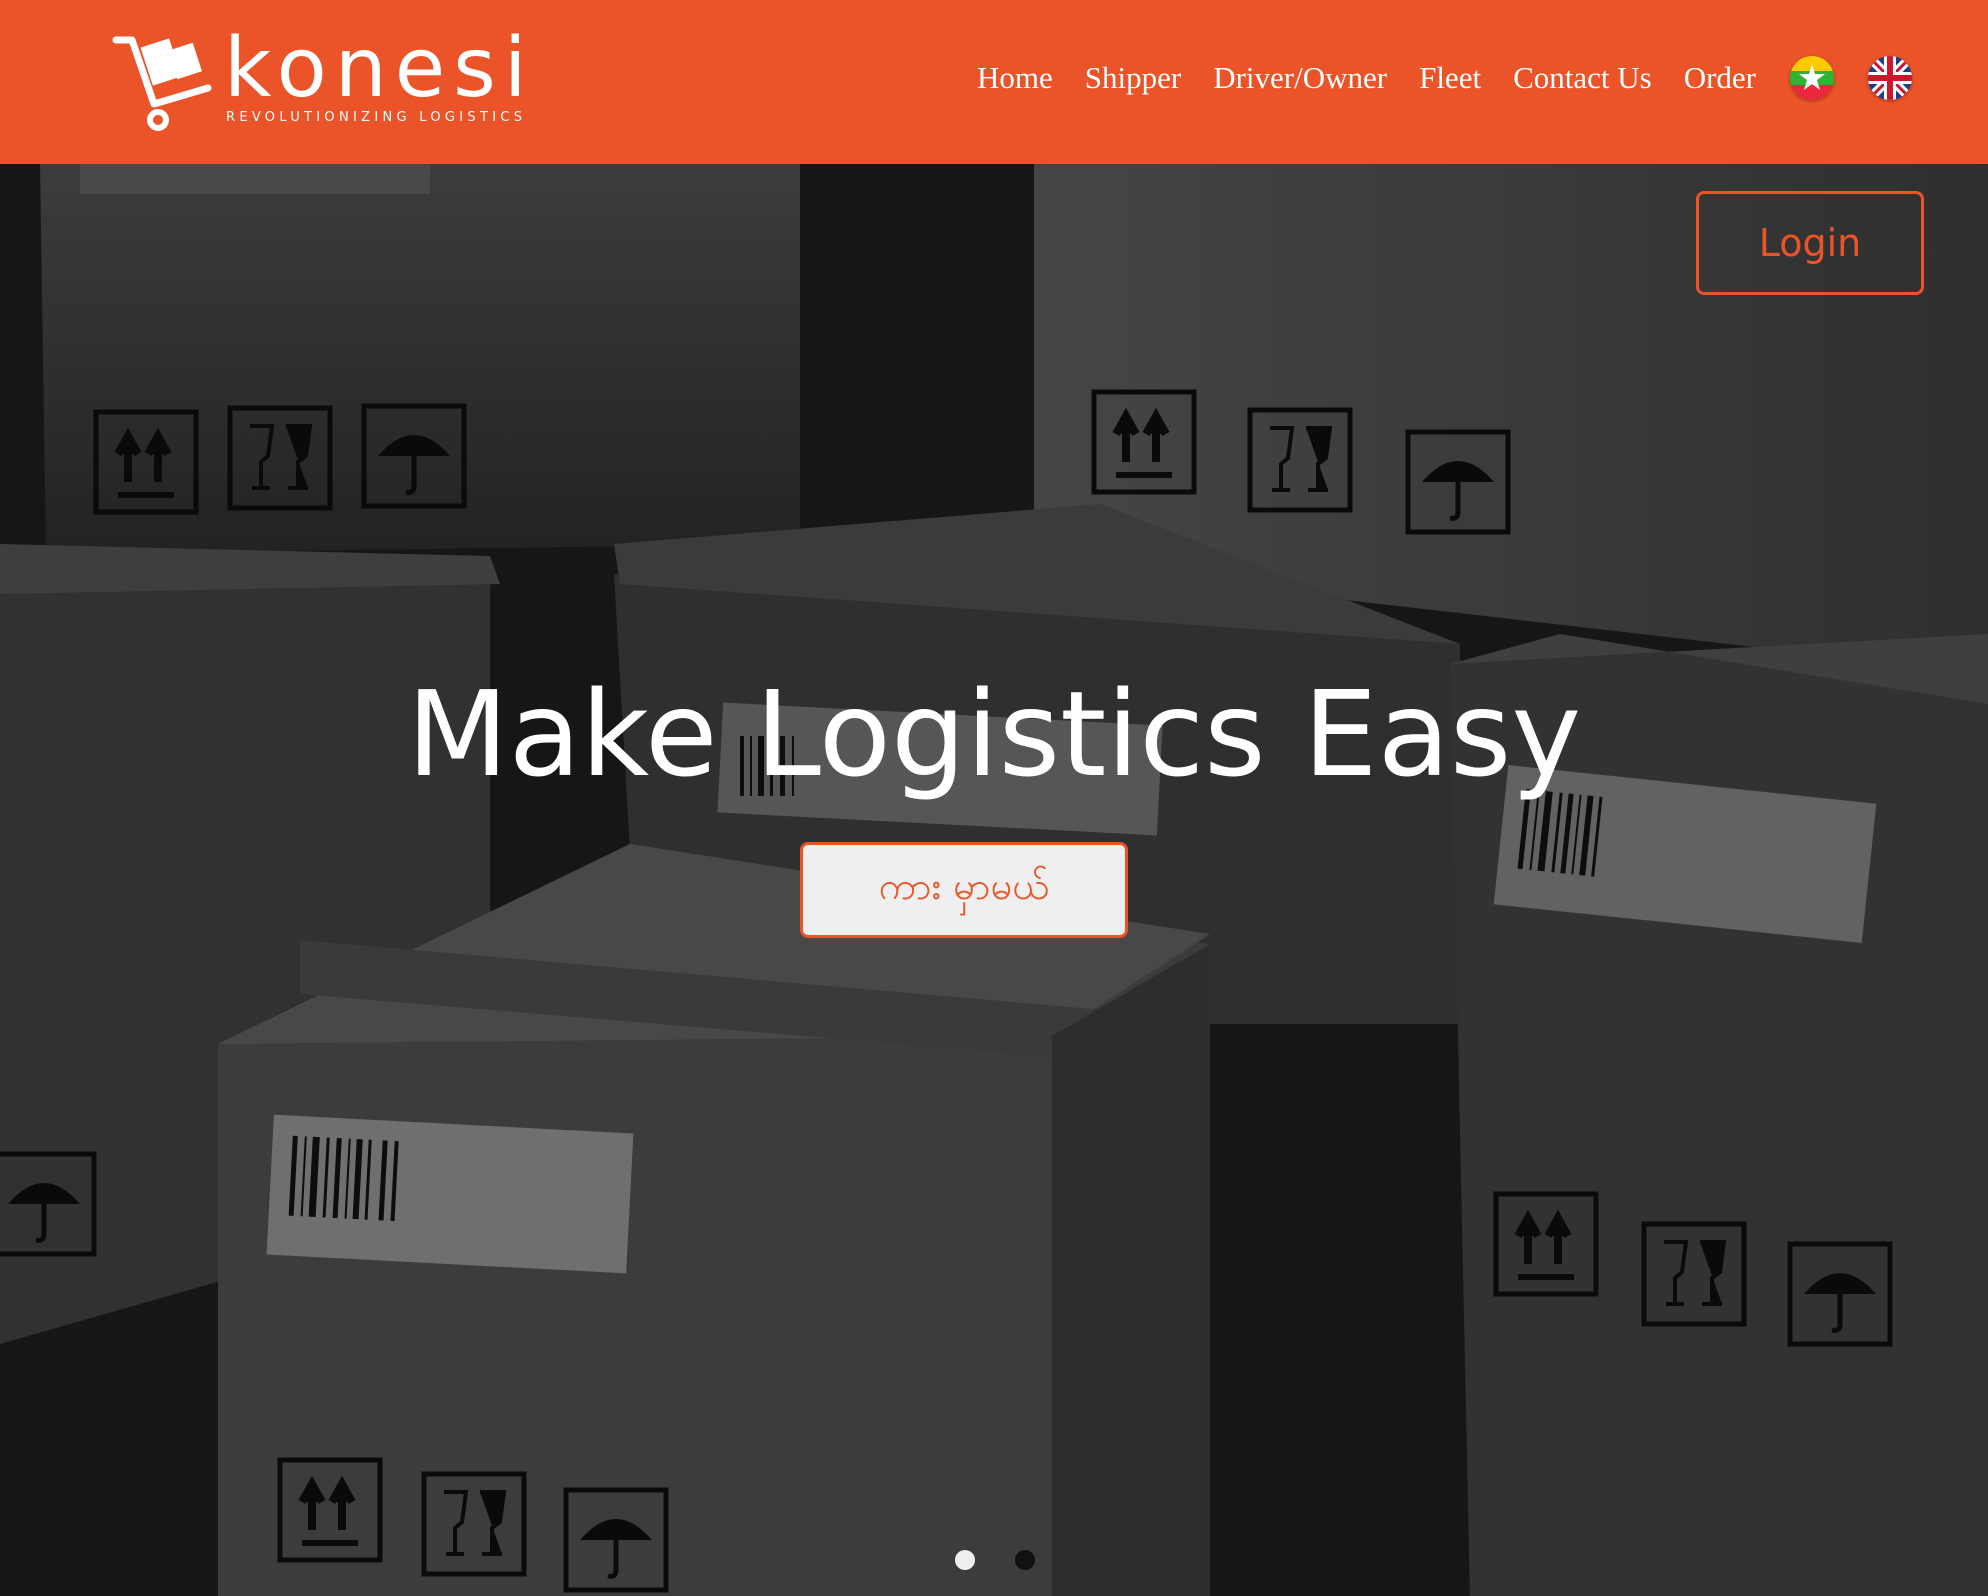  Describe the element at coordinates (1720, 78) in the screenshot. I see `nav-order: Order` at that location.